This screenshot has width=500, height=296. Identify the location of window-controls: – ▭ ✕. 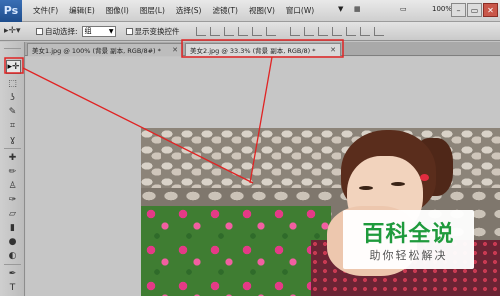
(474, 10).